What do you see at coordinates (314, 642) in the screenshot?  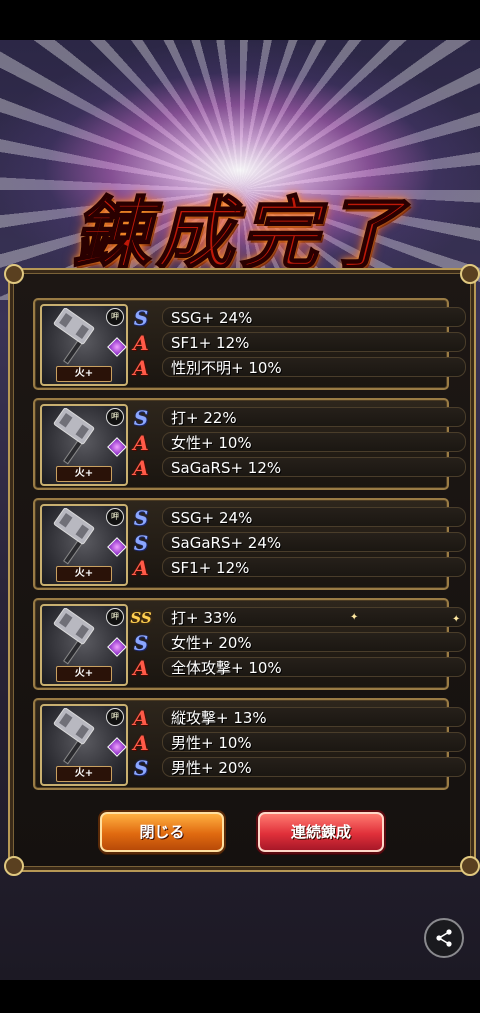 I see `effect-text: 女性+ 20%` at bounding box center [314, 642].